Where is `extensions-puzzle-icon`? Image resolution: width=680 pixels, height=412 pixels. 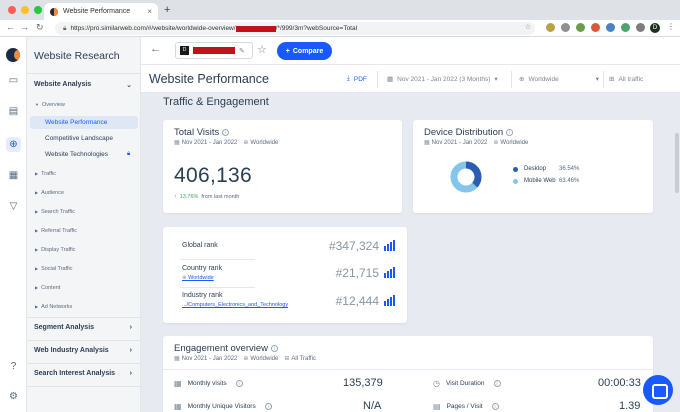 extensions-puzzle-icon is located at coordinates (640, 27).